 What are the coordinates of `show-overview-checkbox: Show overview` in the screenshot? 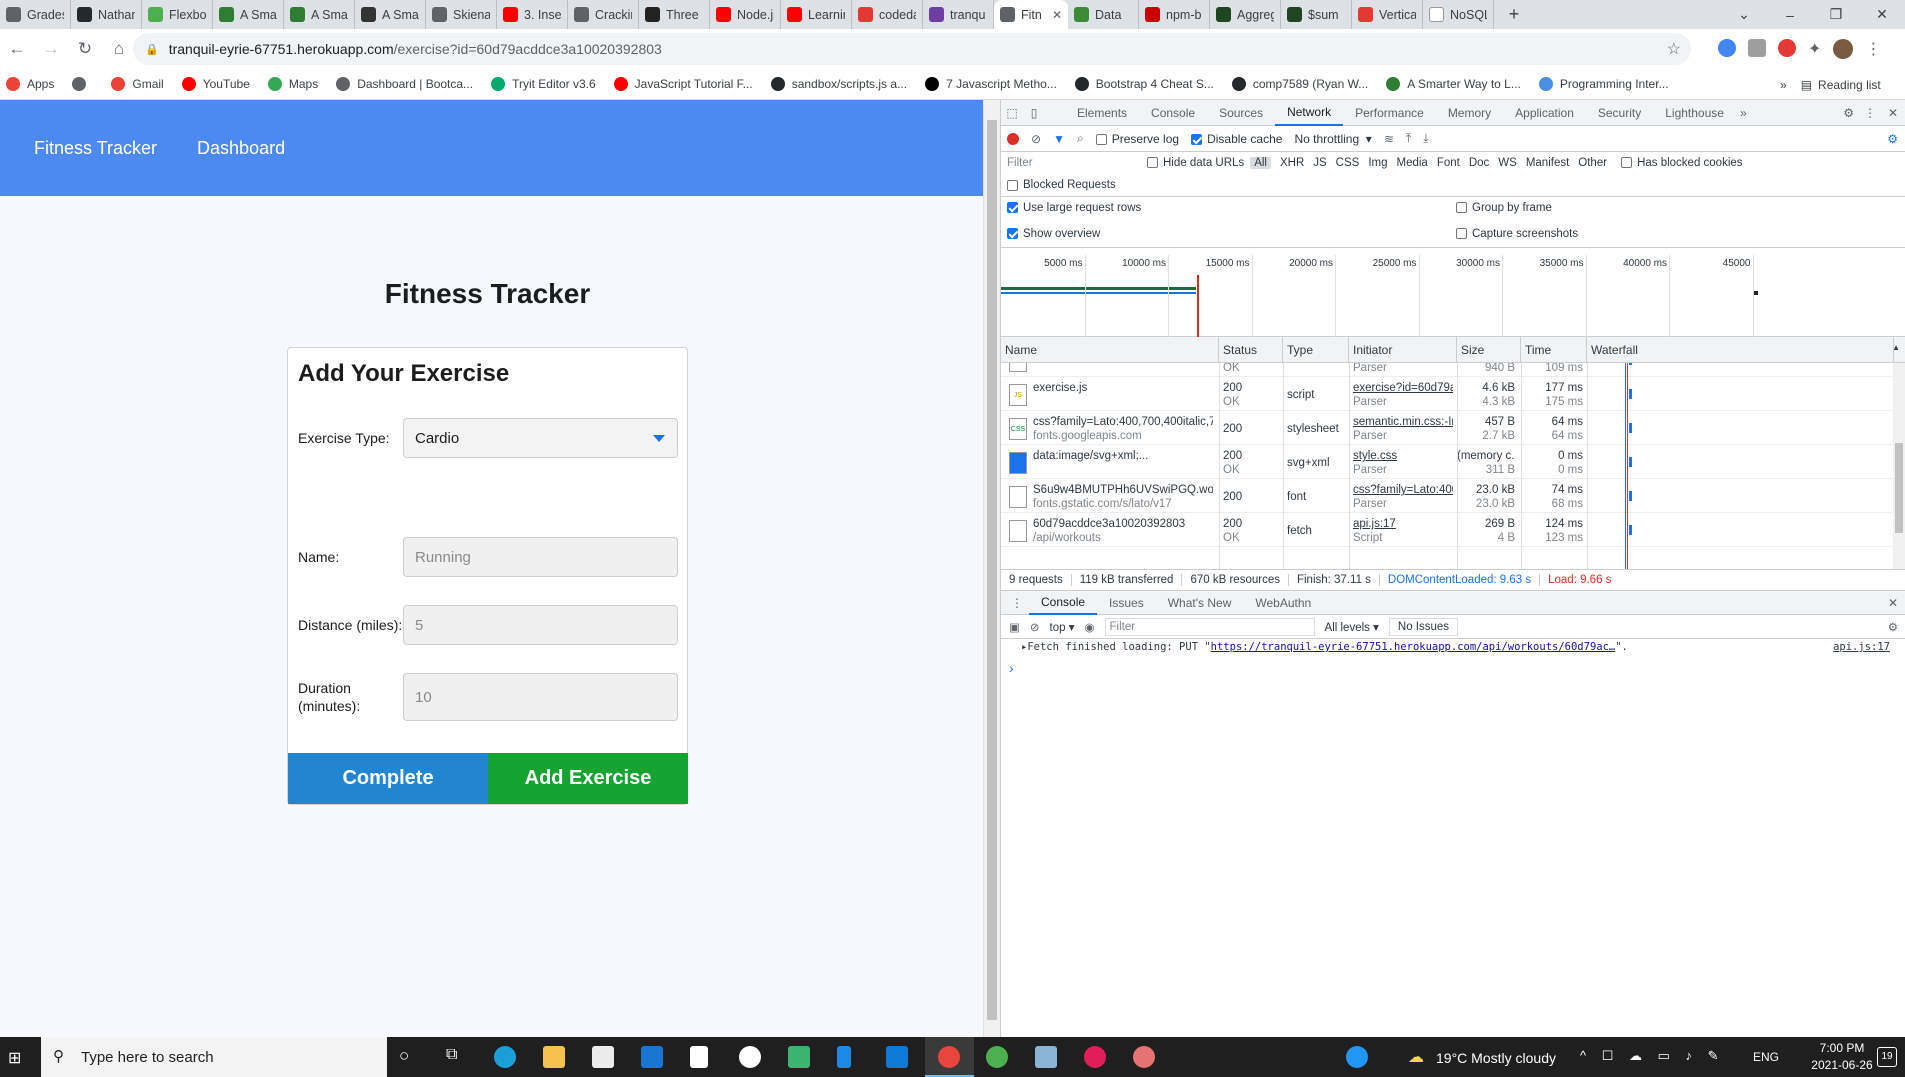 It's located at (1053, 234).